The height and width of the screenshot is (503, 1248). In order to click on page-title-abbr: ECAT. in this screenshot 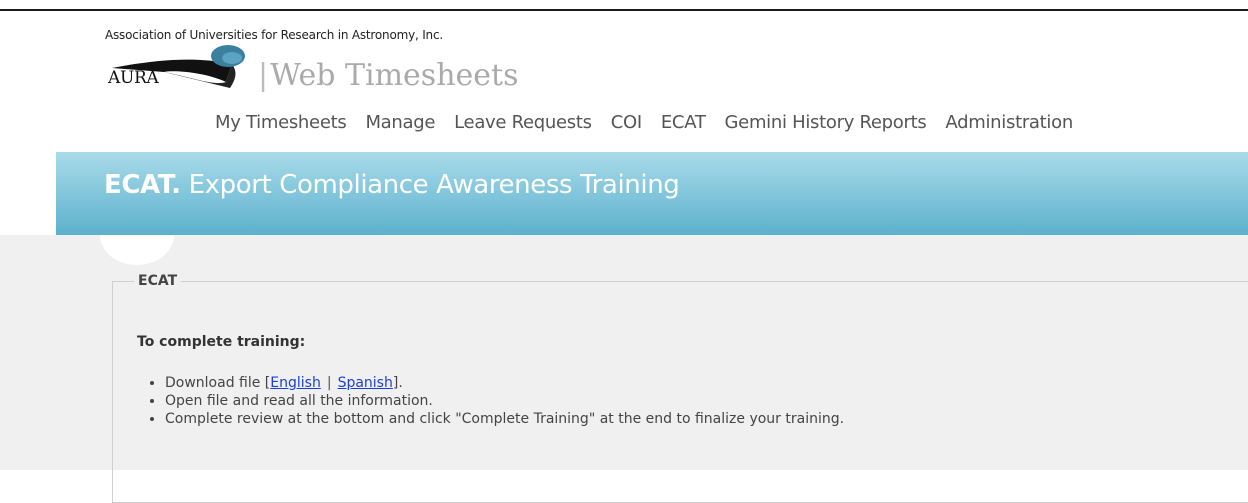, I will do `click(142, 185)`.